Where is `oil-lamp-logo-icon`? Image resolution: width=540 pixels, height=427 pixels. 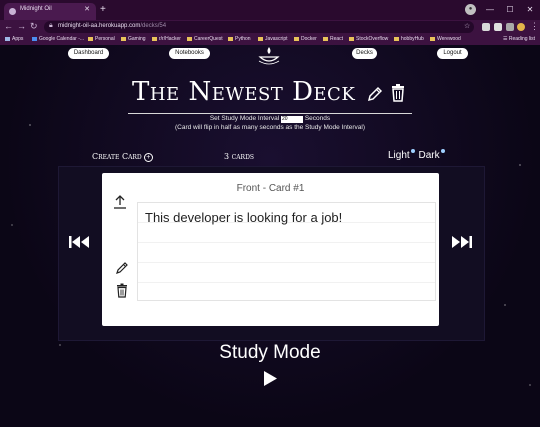
oil-lamp-logo-icon is located at coordinates (269, 56).